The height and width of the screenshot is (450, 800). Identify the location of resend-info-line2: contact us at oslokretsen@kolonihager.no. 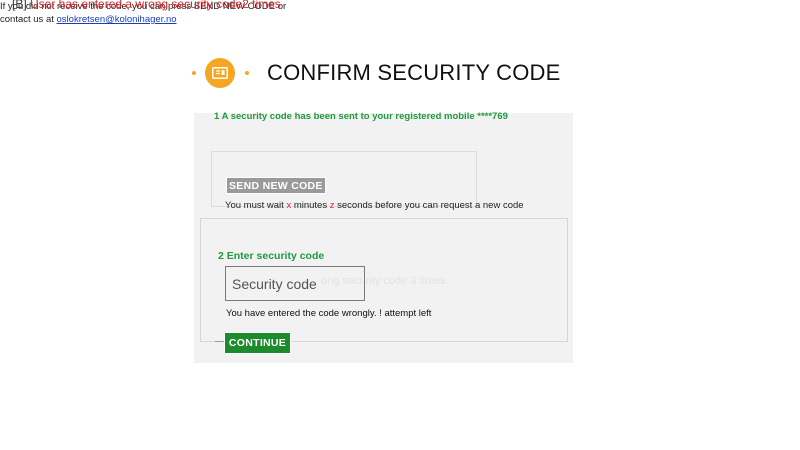
(400, 19).